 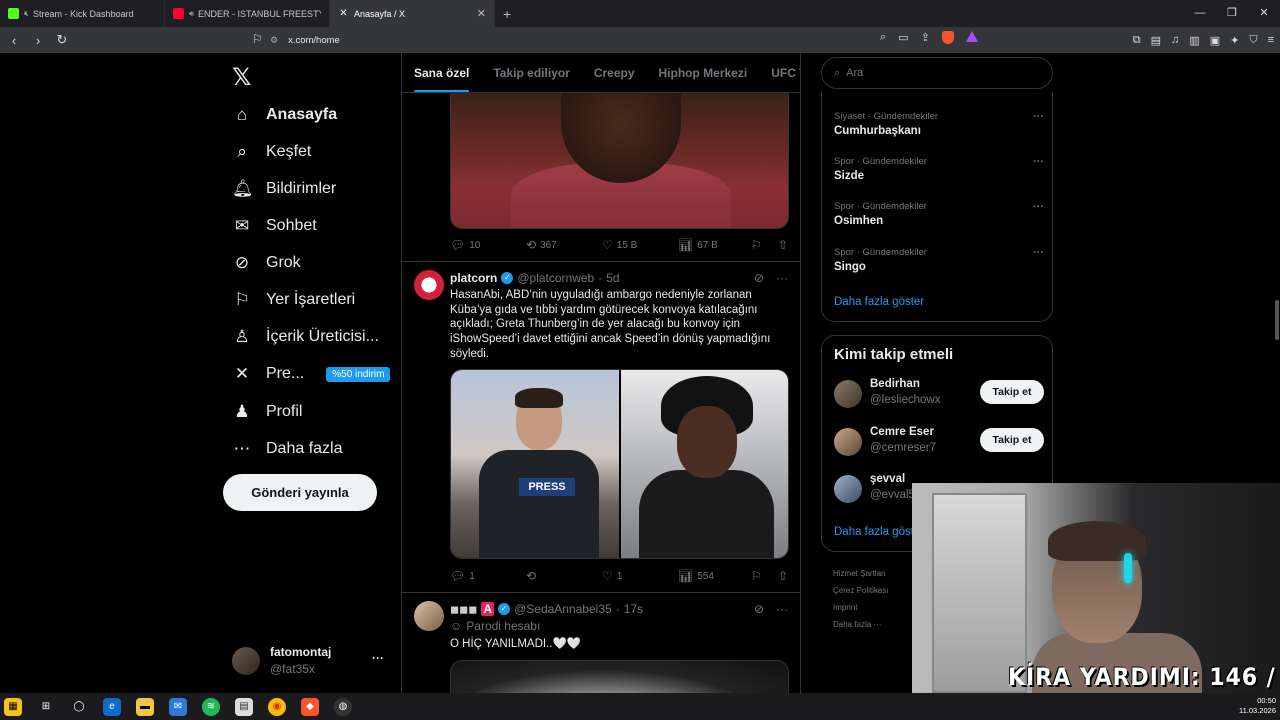 What do you see at coordinates (971, 36) in the screenshot?
I see `brave-rewards-icon` at bounding box center [971, 36].